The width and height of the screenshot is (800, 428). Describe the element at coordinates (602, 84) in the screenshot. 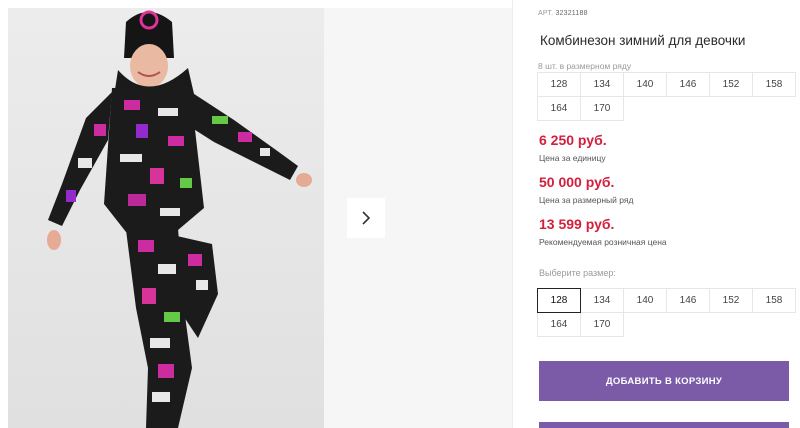

I see `size-range-cell: 134` at that location.